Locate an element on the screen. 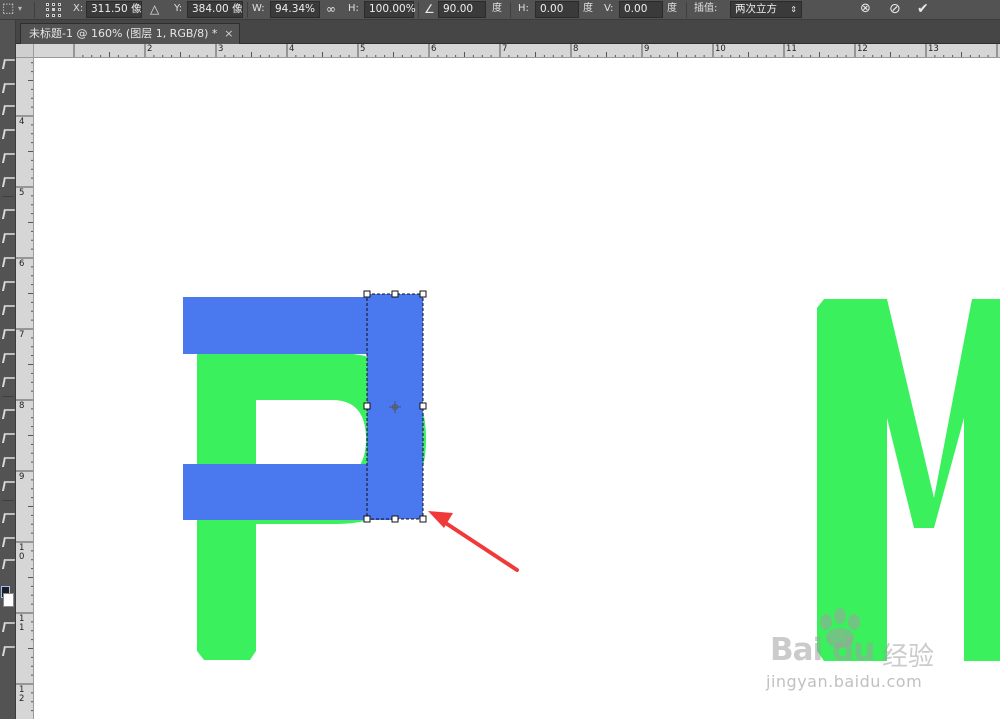 Image resolution: width=1000 pixels, height=719 pixels. horizontal-ruler-label: 8 is located at coordinates (576, 49).